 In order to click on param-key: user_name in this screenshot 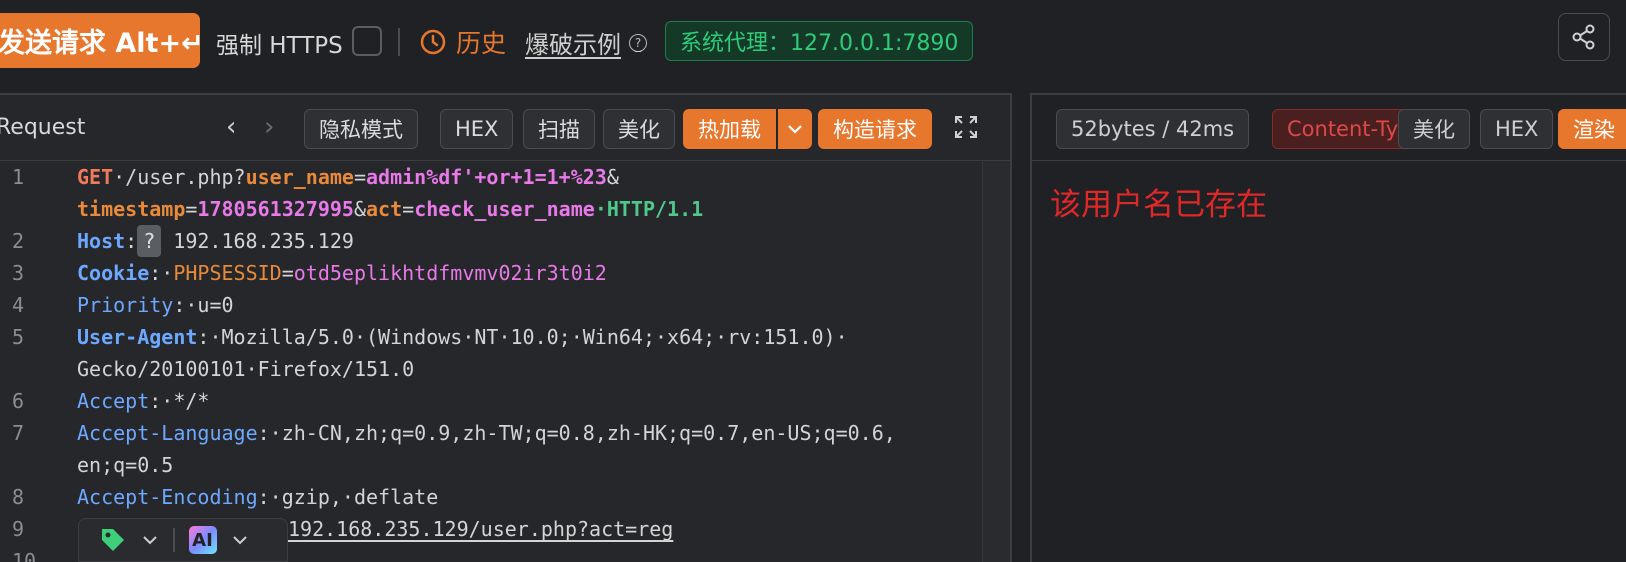, I will do `click(299, 177)`.